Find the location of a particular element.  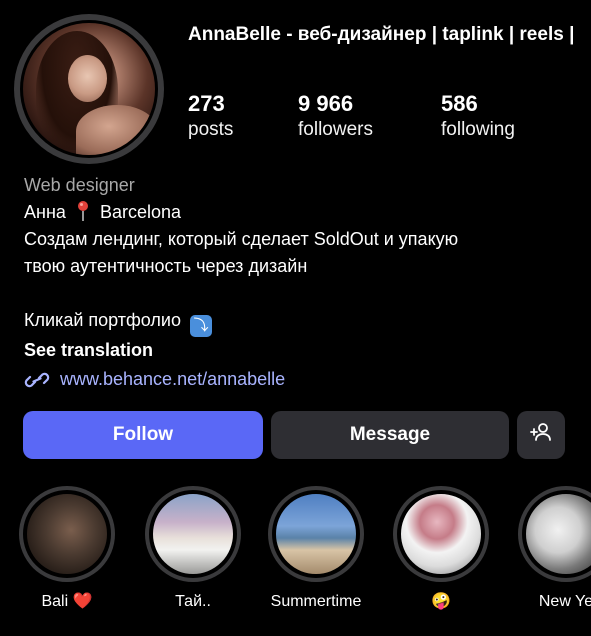

bio-portfolio-row: Кликай портфолио ⤵ is located at coordinates (304, 322).